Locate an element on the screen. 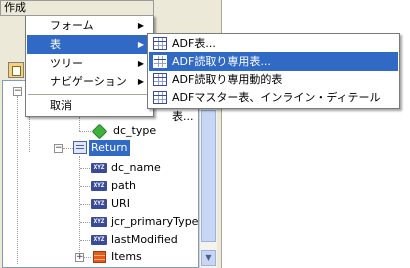  scroll-down-button: ▼ is located at coordinates (208, 258).